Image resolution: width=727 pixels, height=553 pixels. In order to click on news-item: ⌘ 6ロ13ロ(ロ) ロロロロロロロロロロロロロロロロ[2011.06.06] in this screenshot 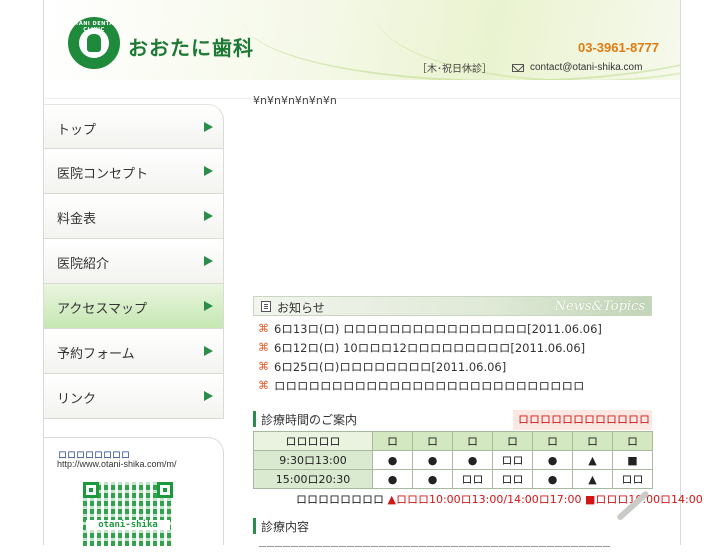, I will do `click(458, 330)`.